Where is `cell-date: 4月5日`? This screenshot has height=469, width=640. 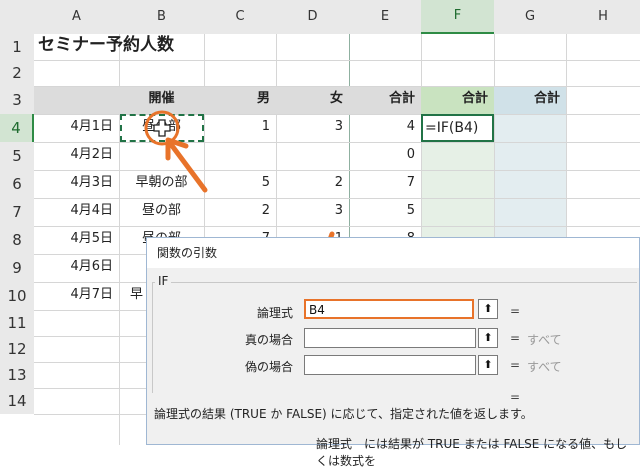 cell-date: 4月5日 is located at coordinates (76, 240).